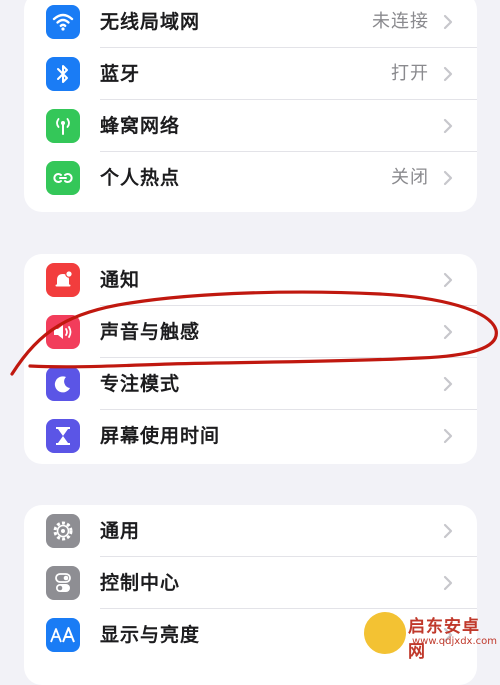  Describe the element at coordinates (250, 384) in the screenshot. I see `settings-row-focus: 专注模式` at that location.